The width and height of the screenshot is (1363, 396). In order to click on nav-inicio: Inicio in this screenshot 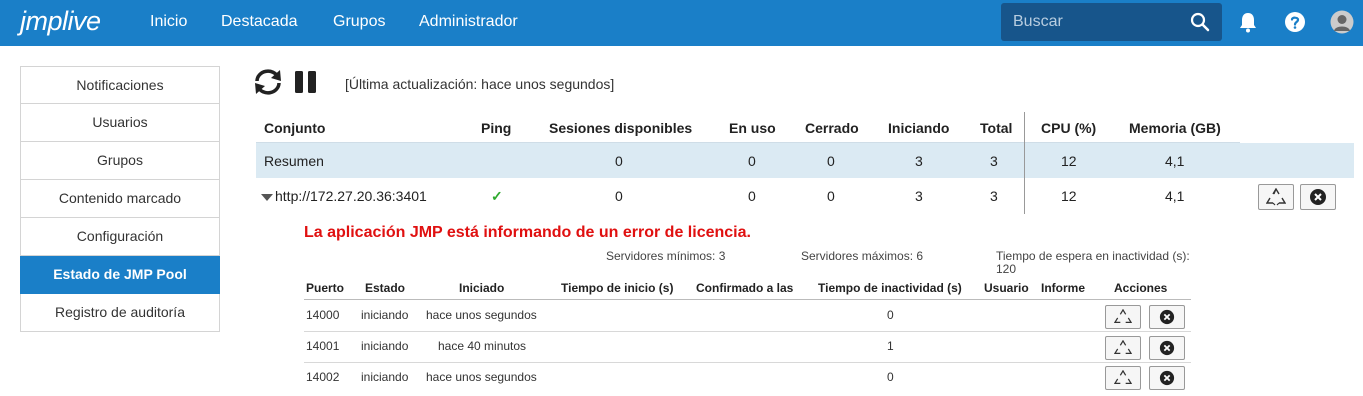, I will do `click(168, 22)`.